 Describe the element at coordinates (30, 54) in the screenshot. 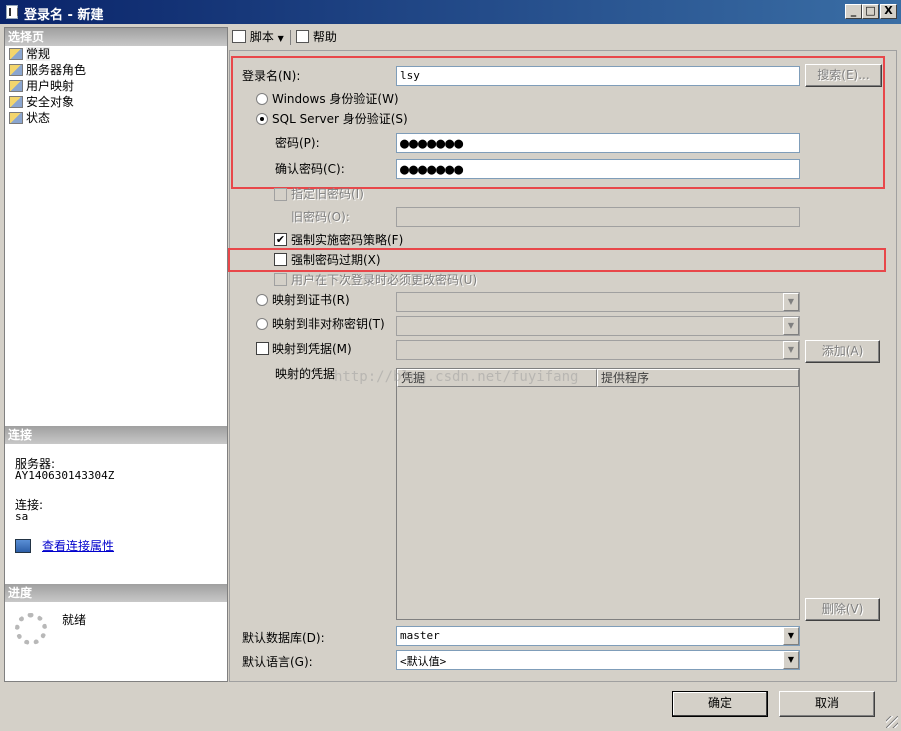

I see `nav-item-general: 常规` at that location.